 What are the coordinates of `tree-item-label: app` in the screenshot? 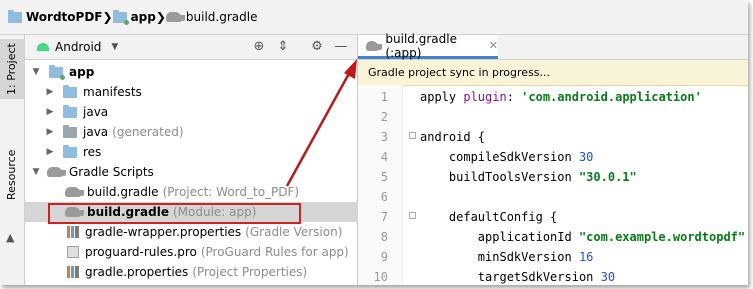 It's located at (82, 72).